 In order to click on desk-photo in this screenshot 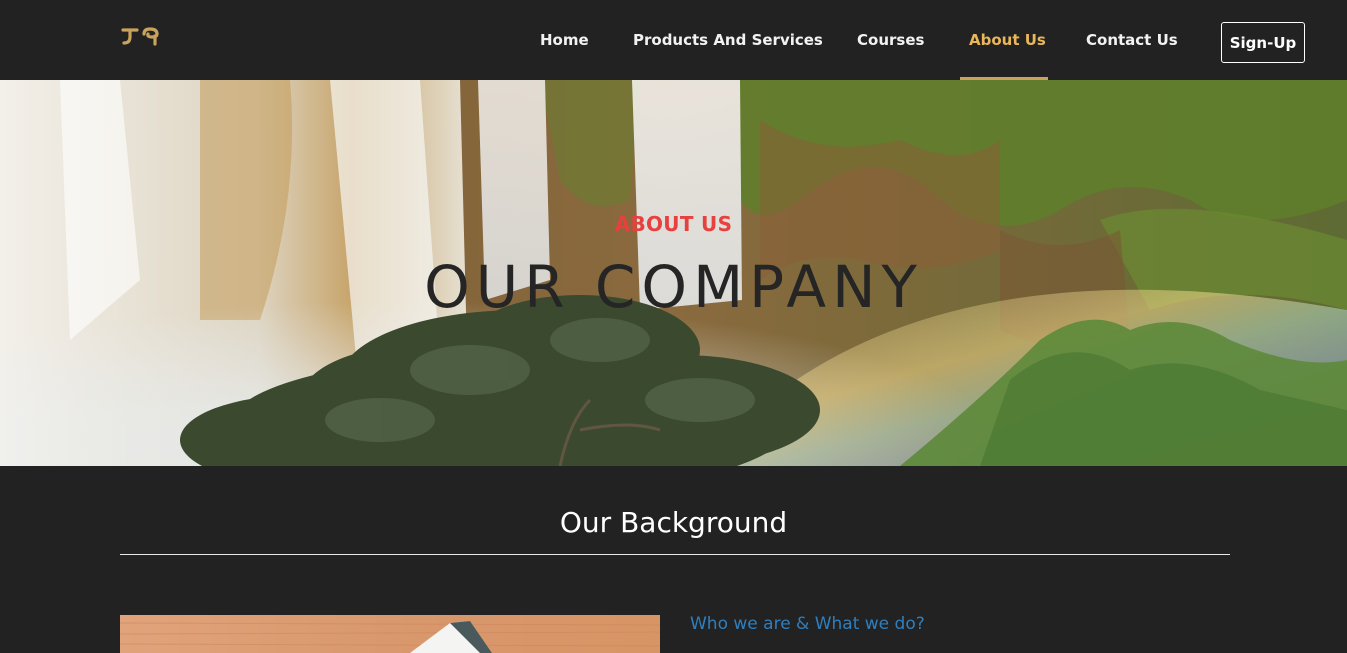, I will do `click(390, 634)`.